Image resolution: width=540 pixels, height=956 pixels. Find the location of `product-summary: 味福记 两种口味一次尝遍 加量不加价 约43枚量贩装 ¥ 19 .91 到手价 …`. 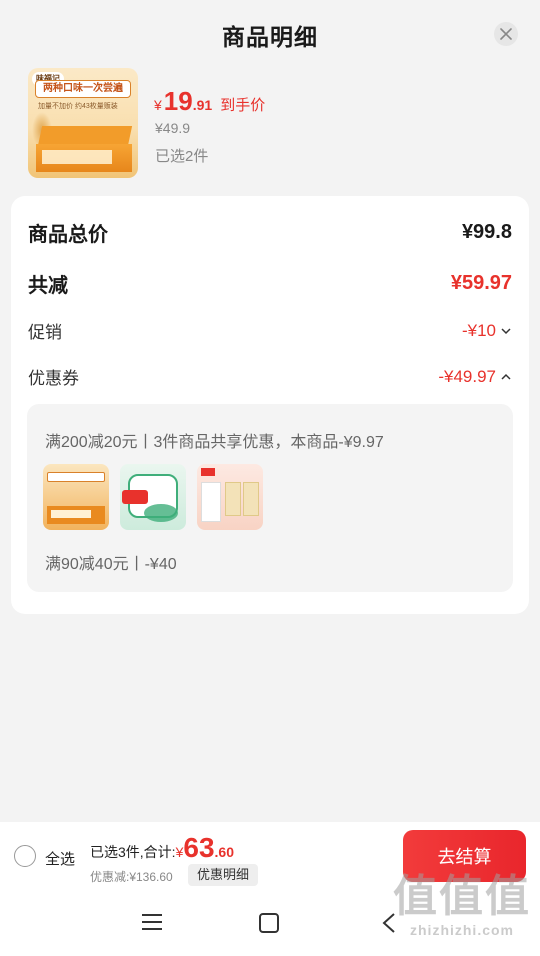

product-summary: 味福记 两种口味一次尝遍 加量不加价 约43枚量贩装 ¥ 19 .91 到手价 … is located at coordinates (273, 124).